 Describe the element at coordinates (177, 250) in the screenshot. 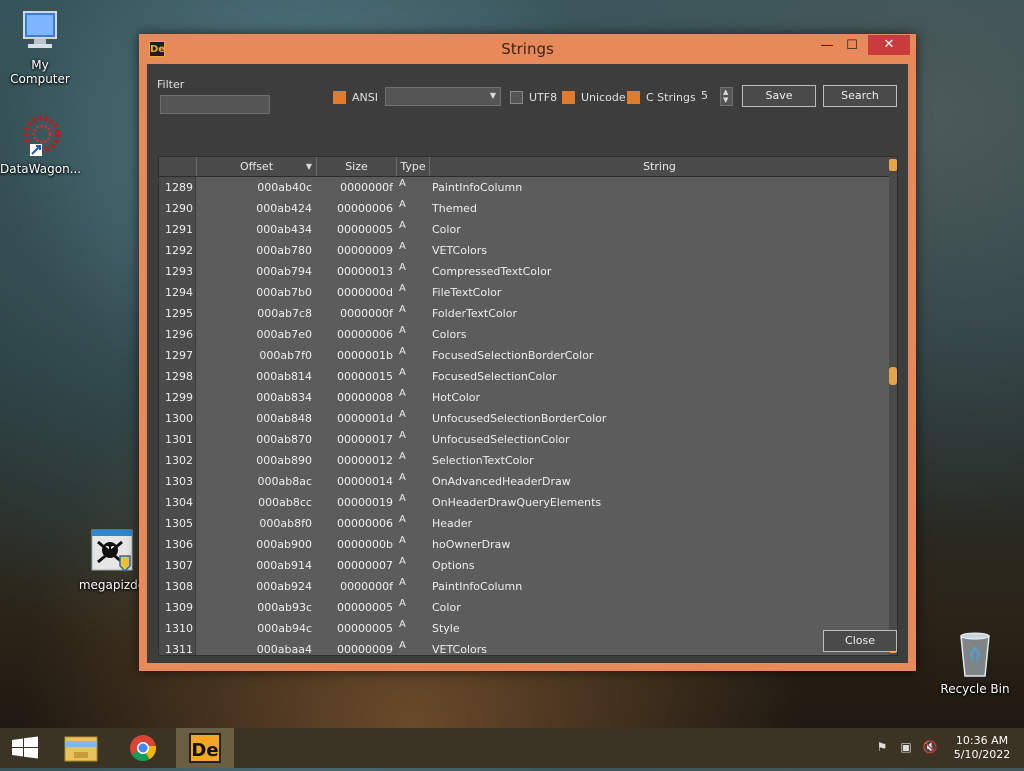

I see `row-index: 1292` at that location.